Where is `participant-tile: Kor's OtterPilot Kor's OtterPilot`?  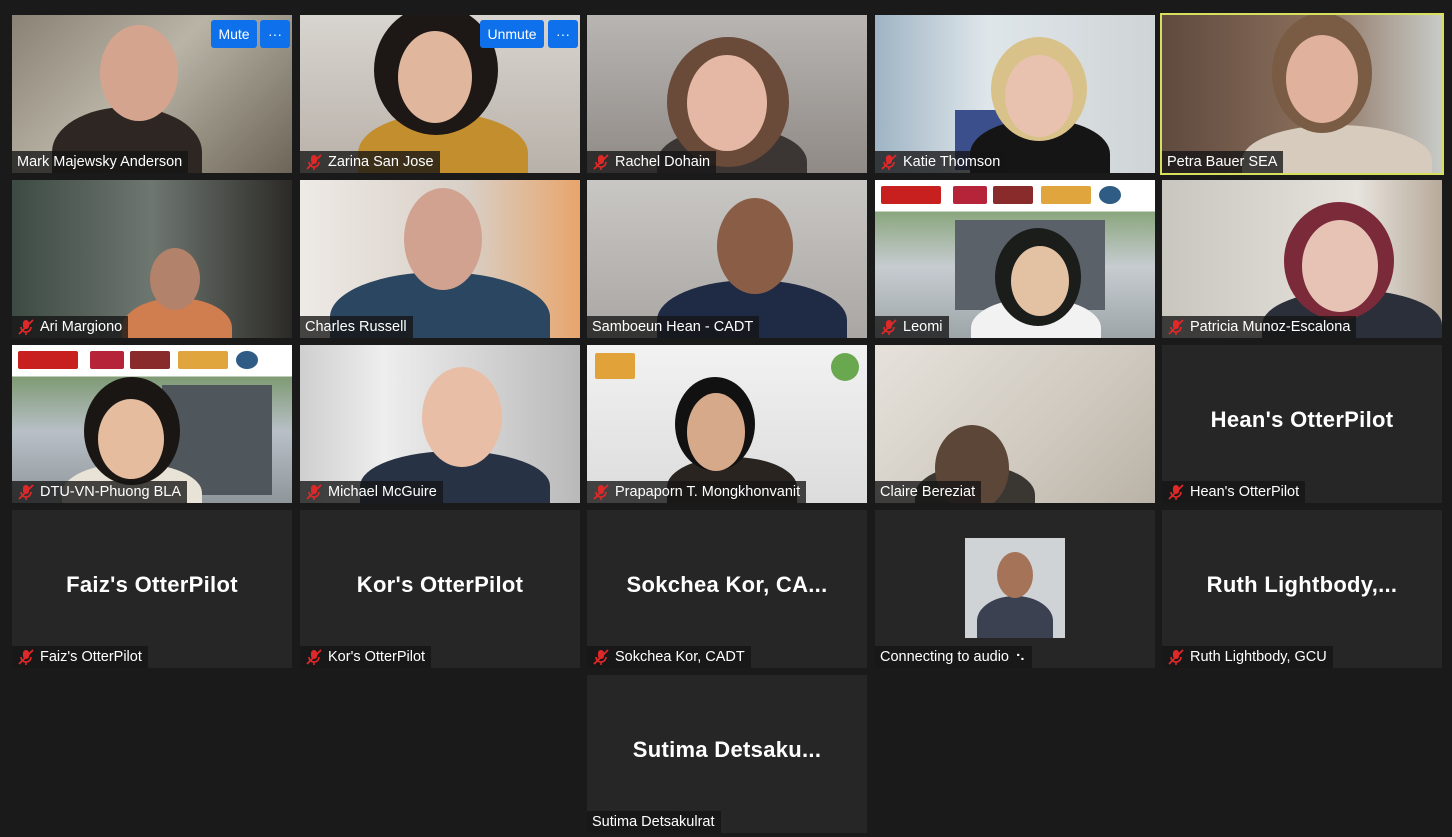
participant-tile: Kor's OtterPilot Kor's OtterPilot is located at coordinates (440, 589).